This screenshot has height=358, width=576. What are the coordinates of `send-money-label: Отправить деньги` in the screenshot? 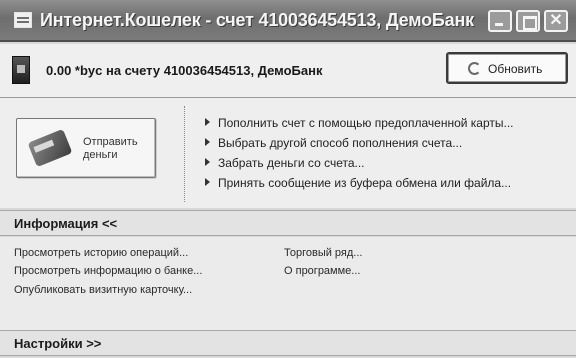 It's located at (110, 148).